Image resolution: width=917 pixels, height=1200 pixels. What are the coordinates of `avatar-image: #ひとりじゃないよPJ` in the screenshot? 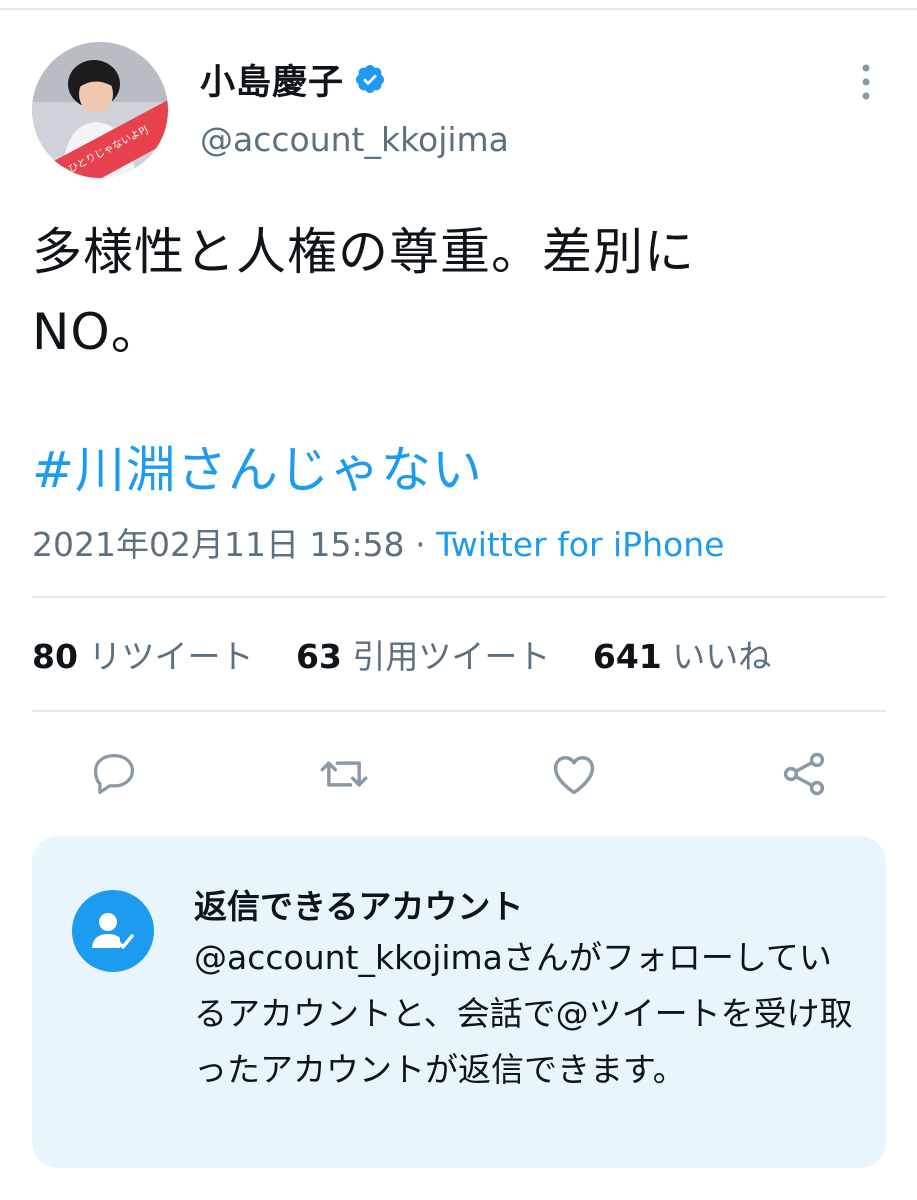 It's located at (100, 110).